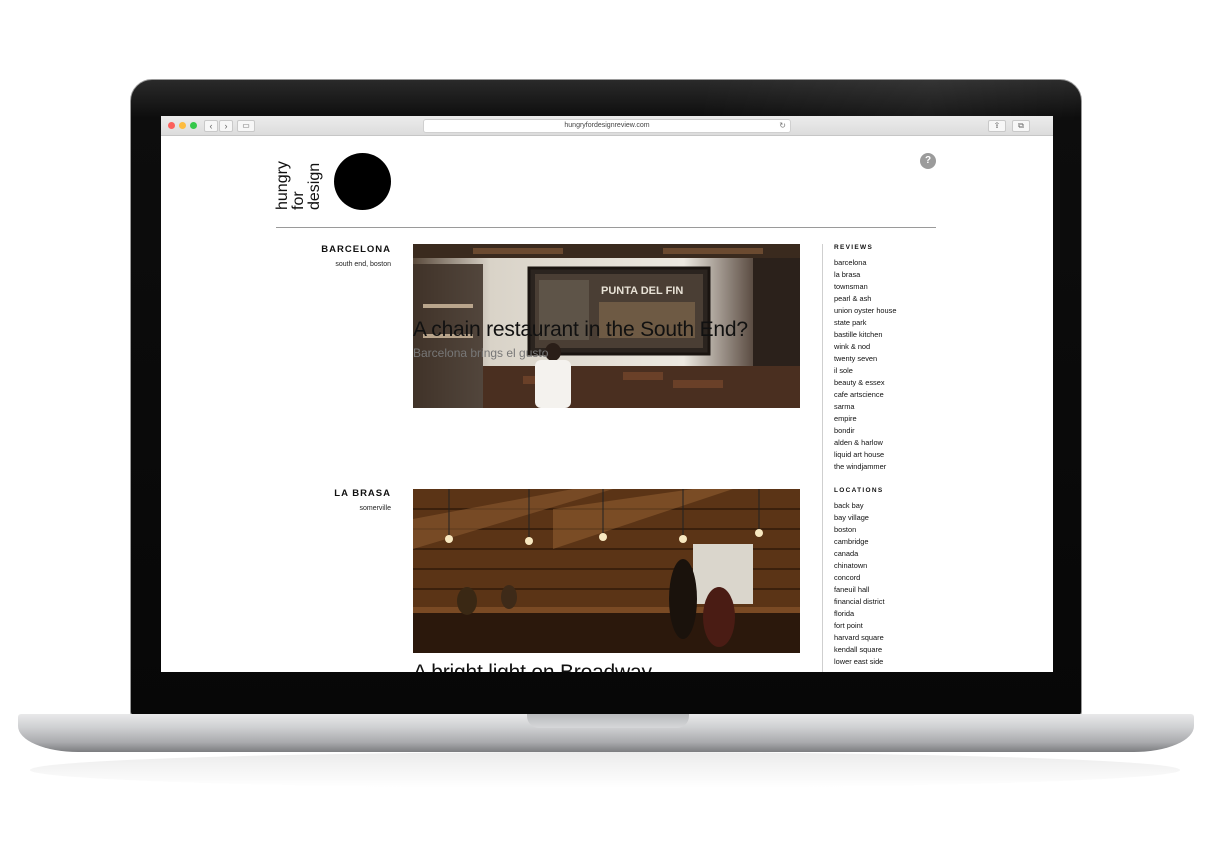 This screenshot has width=1210, height=843. What do you see at coordinates (889, 431) in the screenshot?
I see `review-link: bondir` at bounding box center [889, 431].